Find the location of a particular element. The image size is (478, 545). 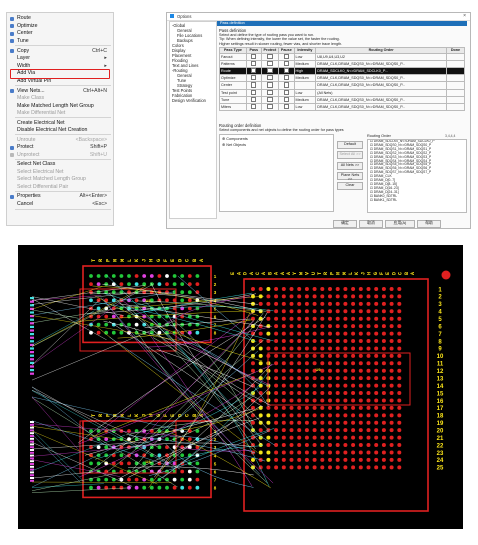

ok-button: 确定 is located at coordinates (345, 224).